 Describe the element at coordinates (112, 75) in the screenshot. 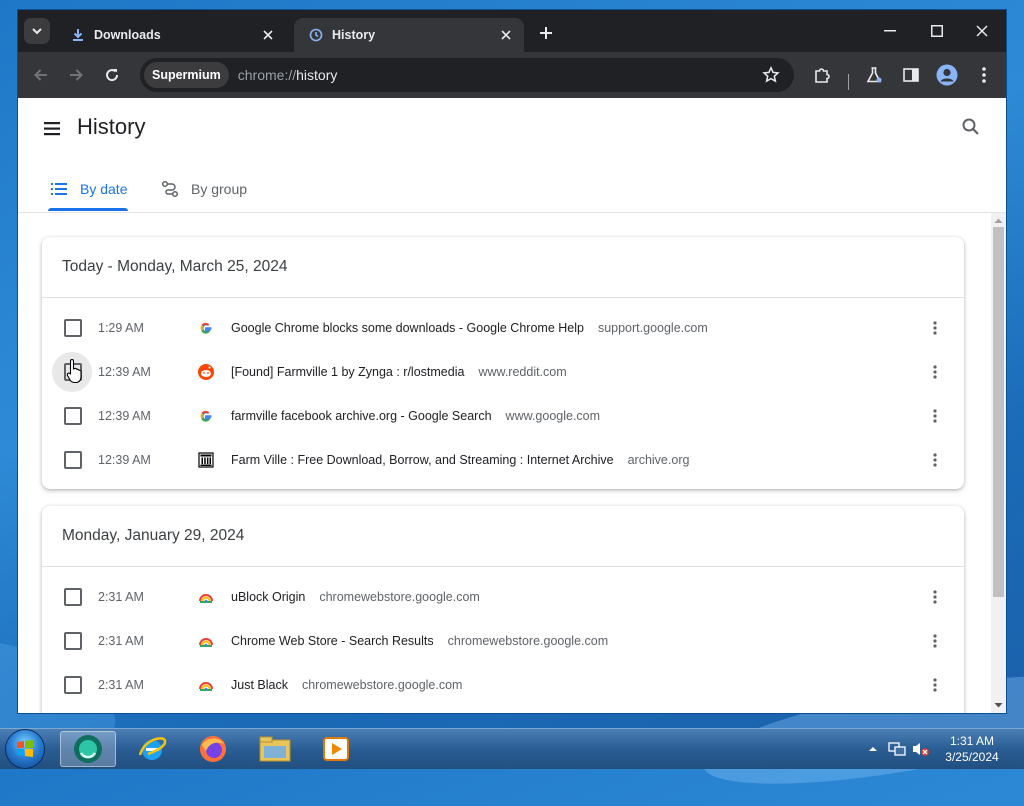

I see `reload-button` at that location.